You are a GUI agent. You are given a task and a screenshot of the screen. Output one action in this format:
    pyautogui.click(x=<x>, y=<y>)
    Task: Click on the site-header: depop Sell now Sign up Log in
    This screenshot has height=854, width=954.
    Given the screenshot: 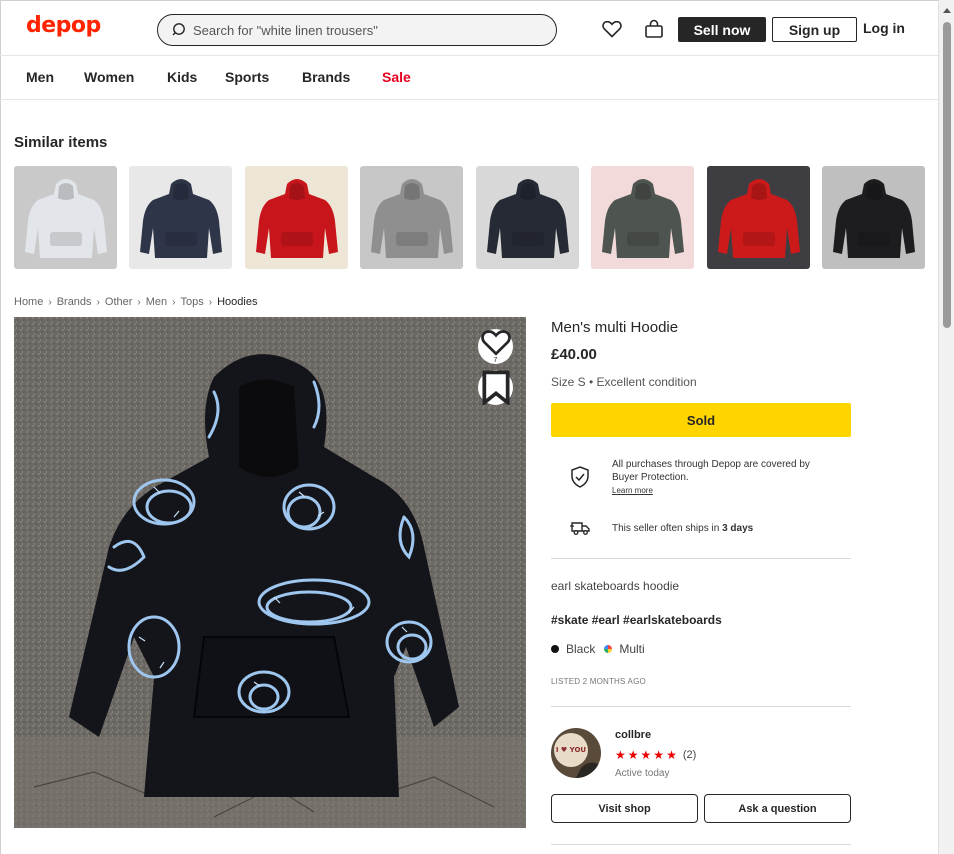 What is the action you would take?
    pyautogui.click(x=469, y=28)
    